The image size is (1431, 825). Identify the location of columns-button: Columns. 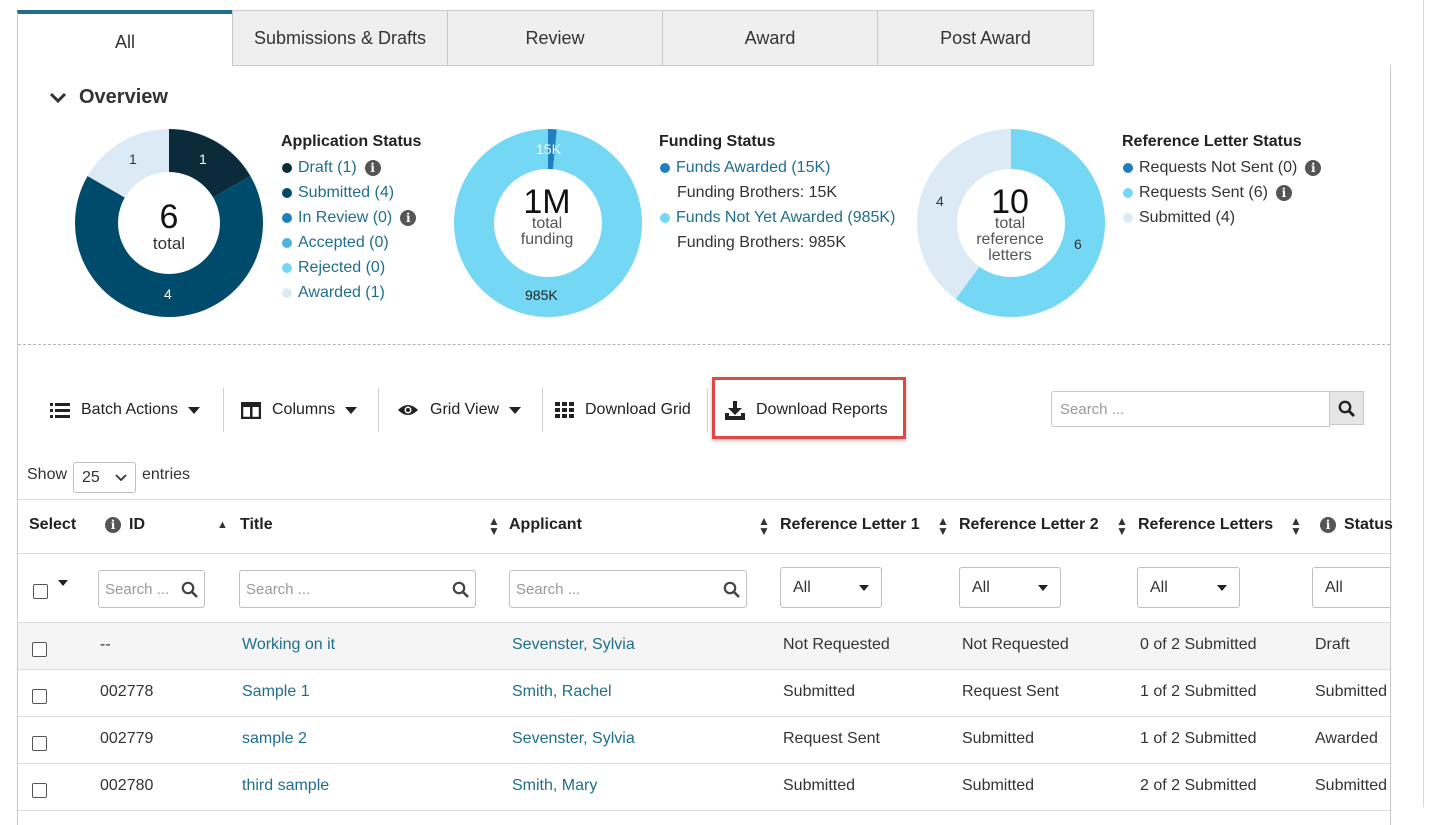
(299, 410).